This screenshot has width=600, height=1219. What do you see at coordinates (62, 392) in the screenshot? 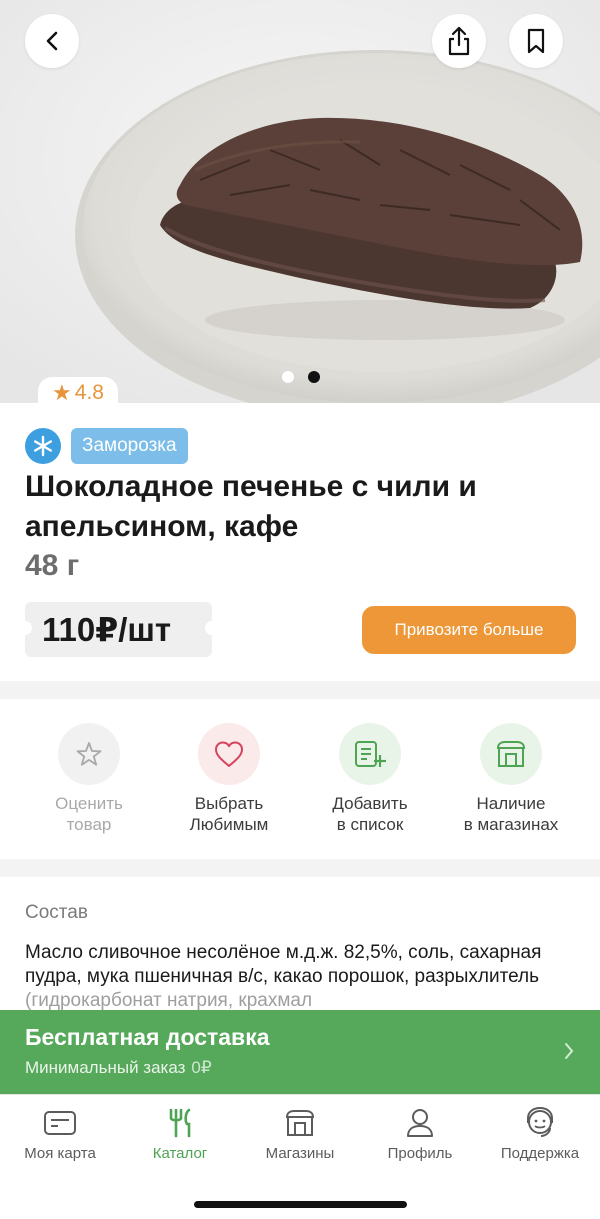
I see `star-icon: ★` at bounding box center [62, 392].